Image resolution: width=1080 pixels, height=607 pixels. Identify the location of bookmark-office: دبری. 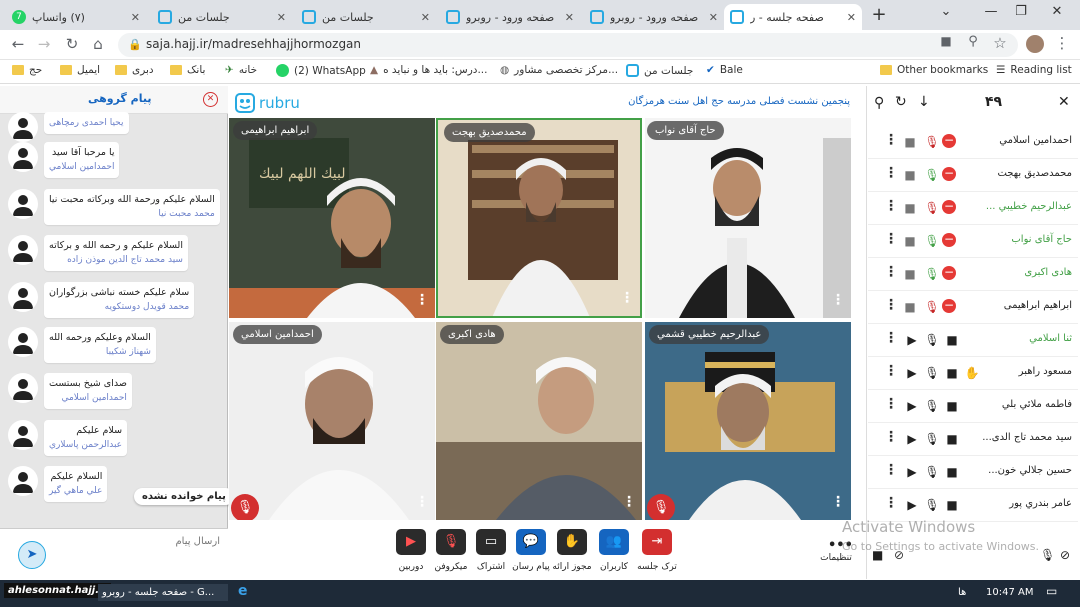
(134, 70).